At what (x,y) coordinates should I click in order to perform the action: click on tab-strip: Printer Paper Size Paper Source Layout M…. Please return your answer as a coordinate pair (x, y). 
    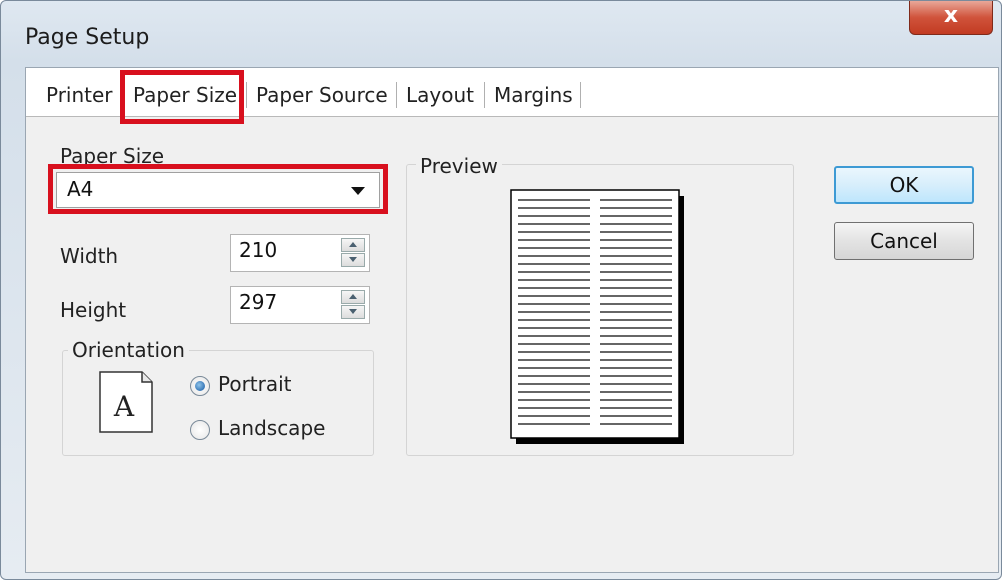
    Looking at the image, I should click on (512, 92).